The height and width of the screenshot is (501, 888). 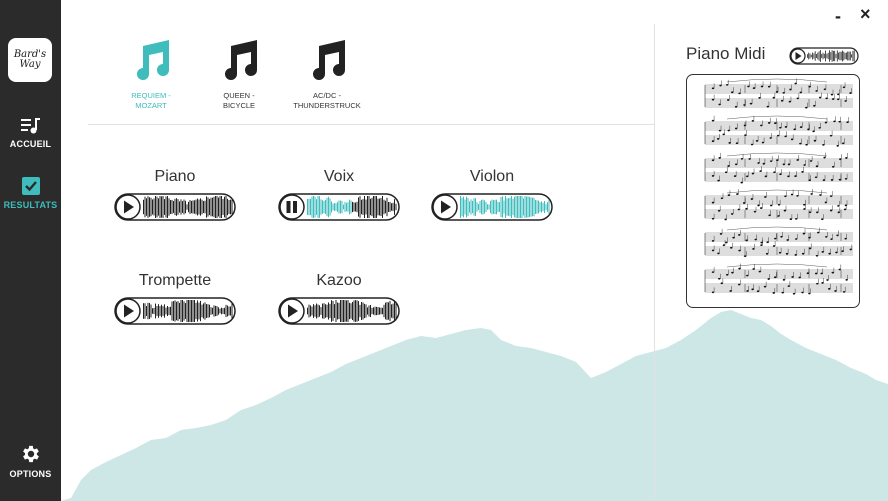 What do you see at coordinates (865, 14) in the screenshot?
I see `close-button: ×` at bounding box center [865, 14].